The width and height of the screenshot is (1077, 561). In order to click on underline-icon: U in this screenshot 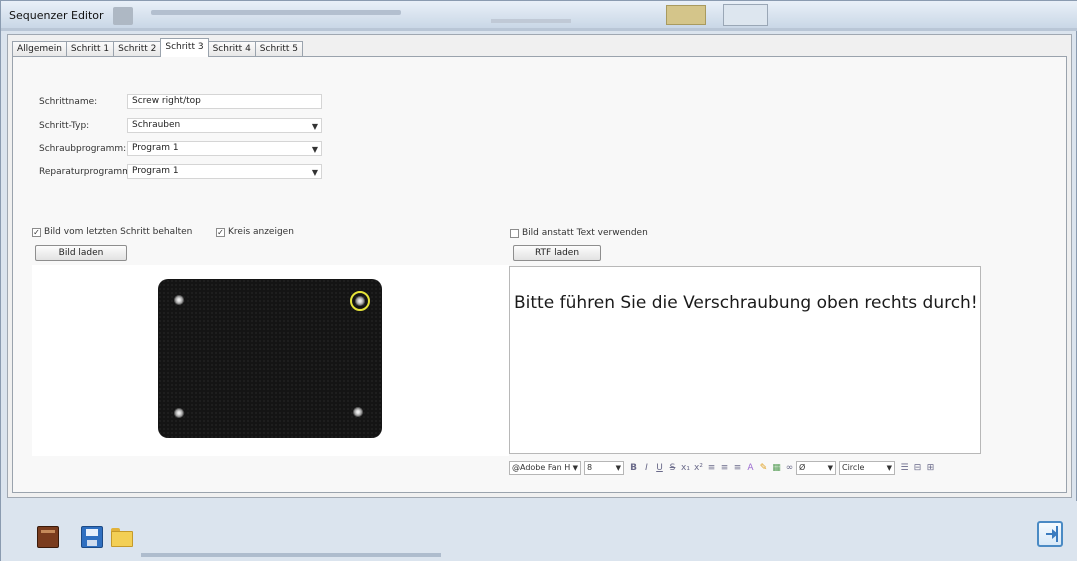, I will do `click(659, 468)`.